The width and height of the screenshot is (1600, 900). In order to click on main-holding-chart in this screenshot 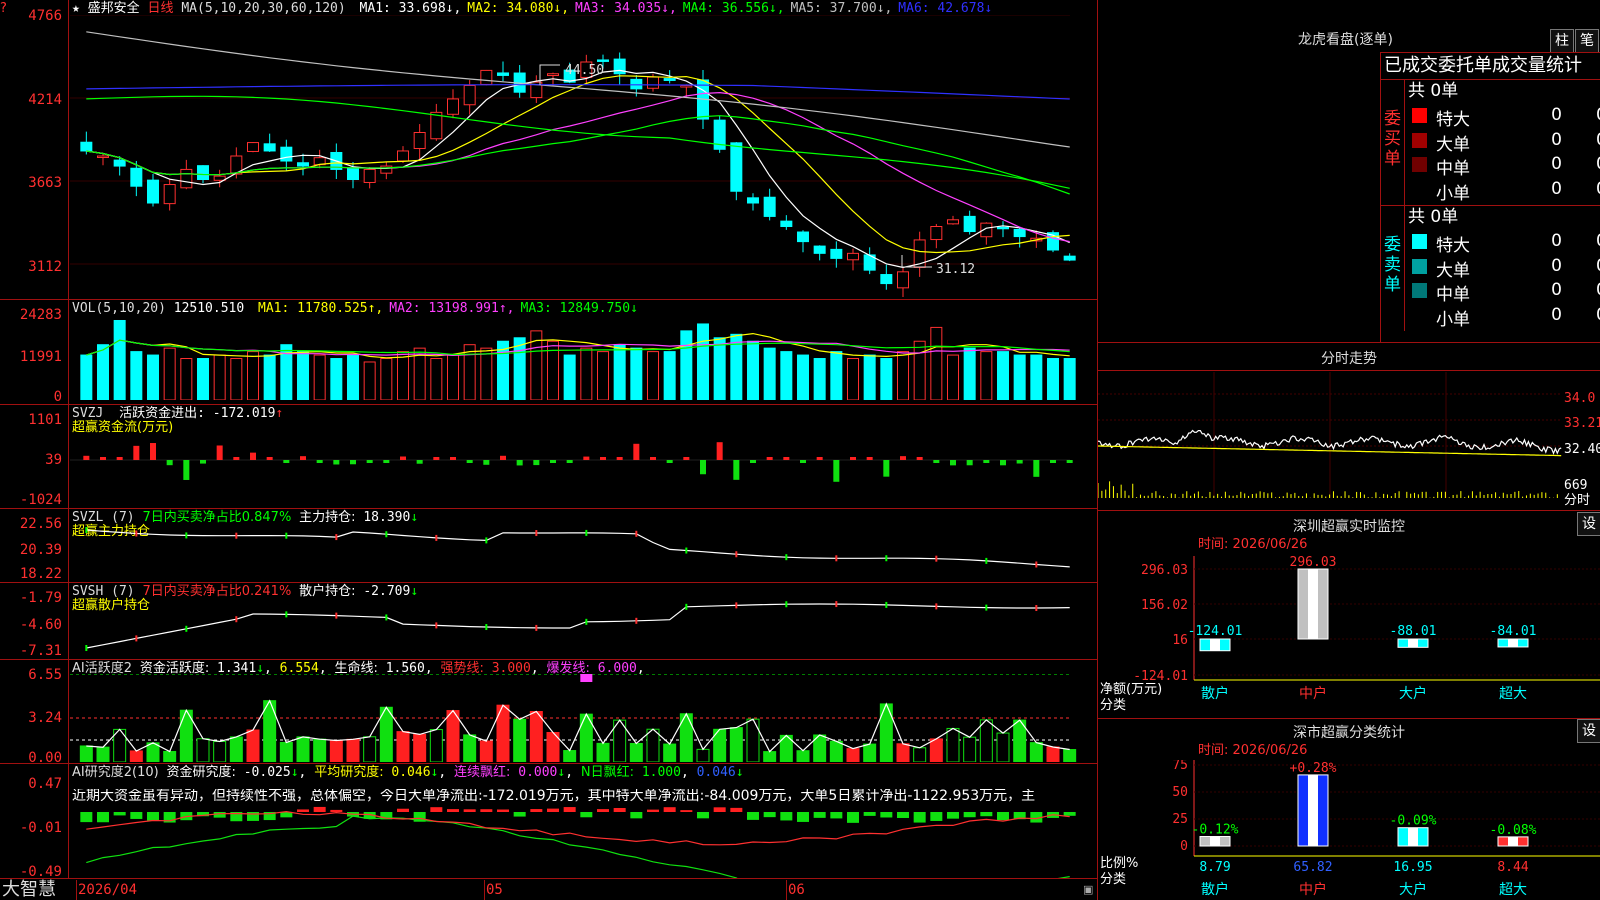, I will do `click(583, 551)`.